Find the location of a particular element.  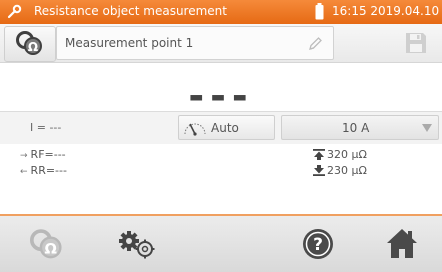

reverse-arrow-icon: ← is located at coordinates (24, 172).